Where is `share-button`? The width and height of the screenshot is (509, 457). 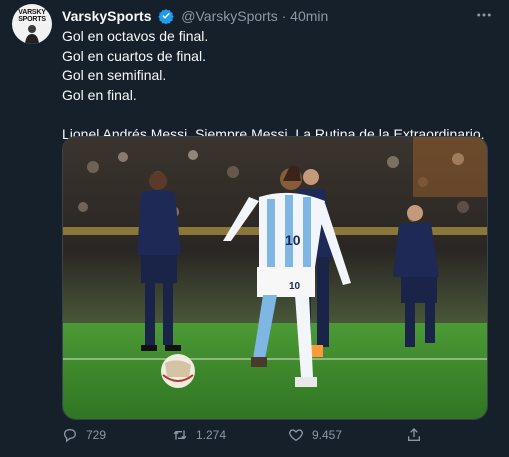 share-button is located at coordinates (418, 435).